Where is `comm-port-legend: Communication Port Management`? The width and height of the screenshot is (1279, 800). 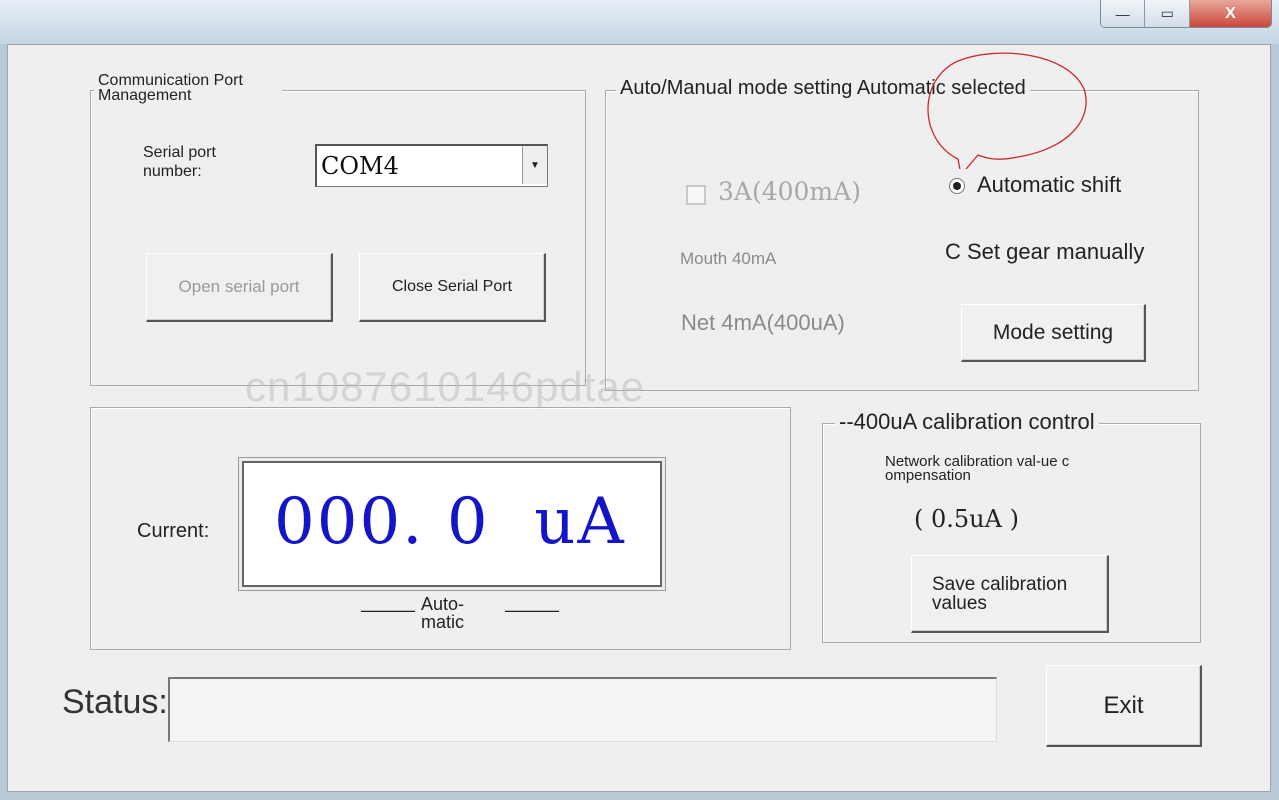
comm-port-legend: Communication Port Management is located at coordinates (188, 88).